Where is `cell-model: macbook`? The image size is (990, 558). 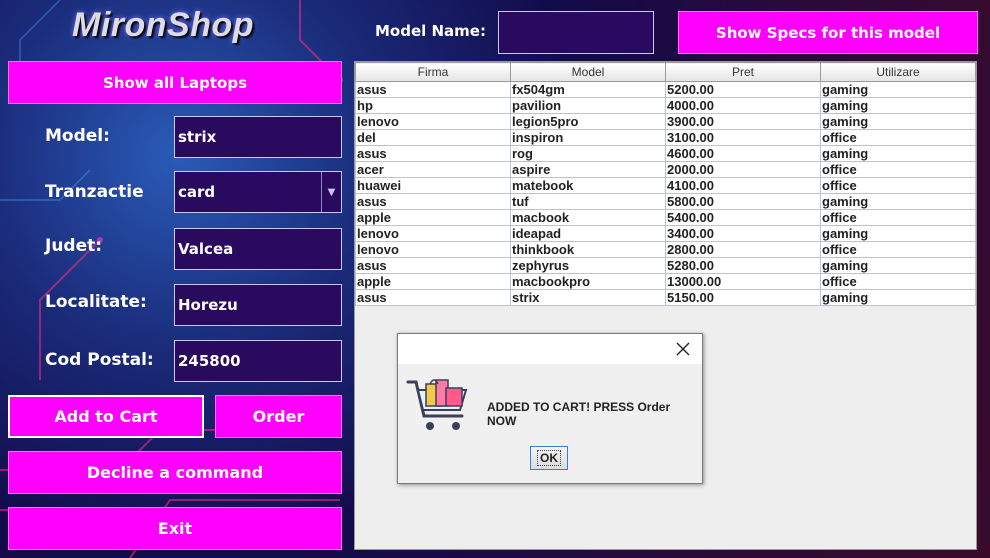
cell-model: macbook is located at coordinates (588, 217).